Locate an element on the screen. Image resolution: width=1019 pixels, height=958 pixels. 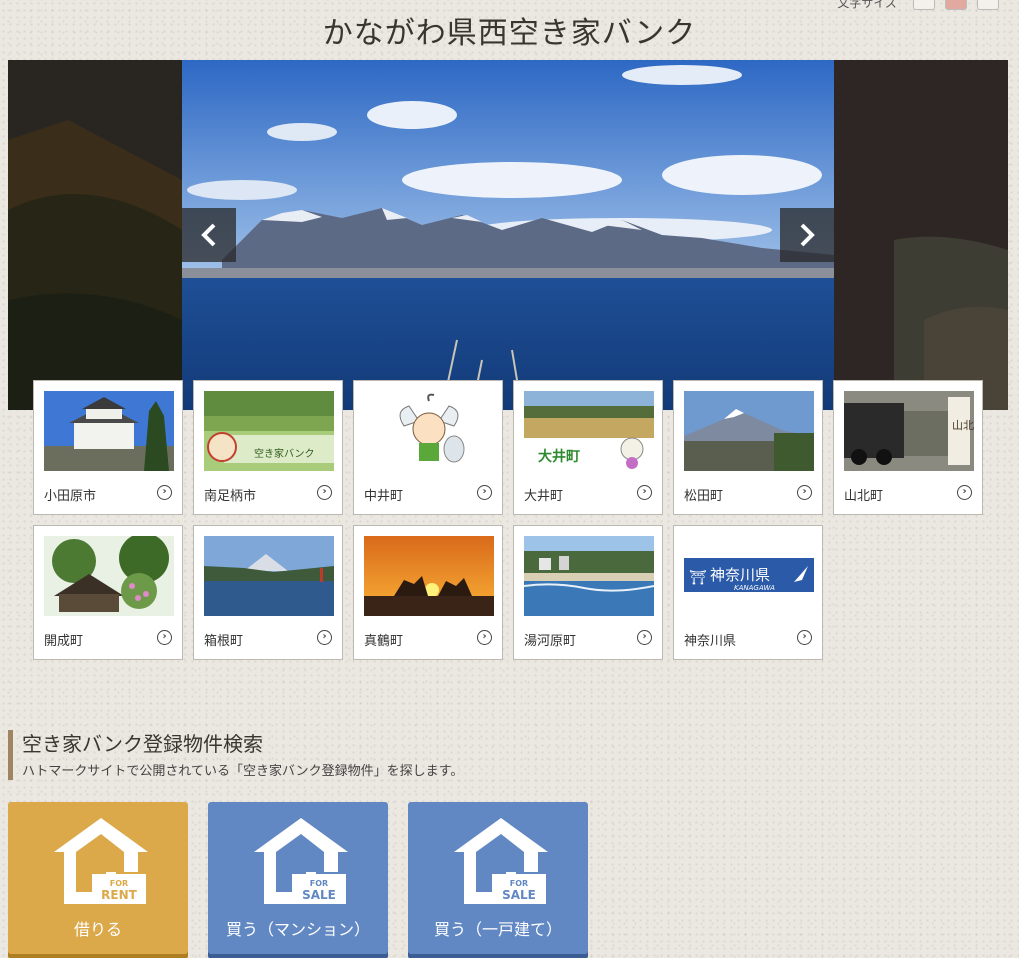
municipality-label: 中井町 is located at coordinates (384, 496).